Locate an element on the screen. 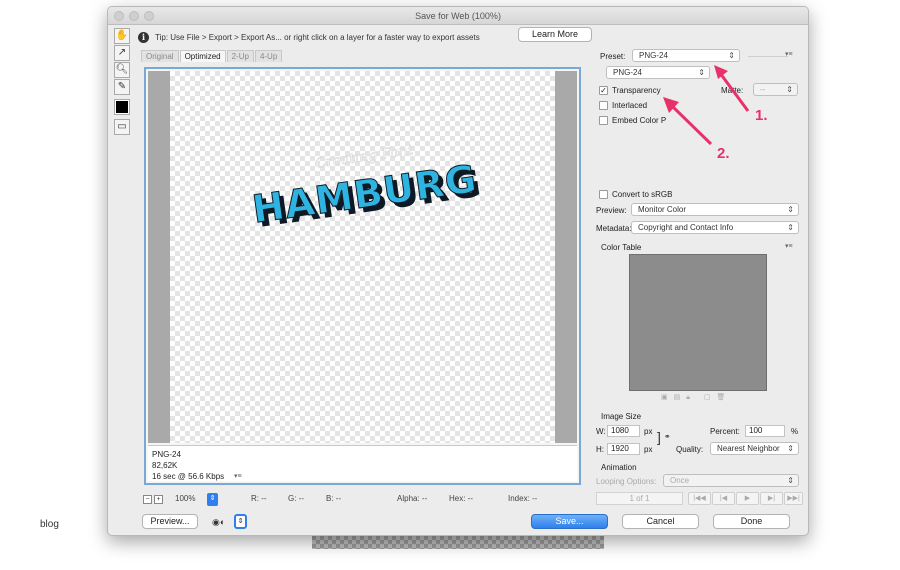 Image resolution: width=900 pixels, height=570 pixels. annotation-arrow-1-head is located at coordinates (721, 72).